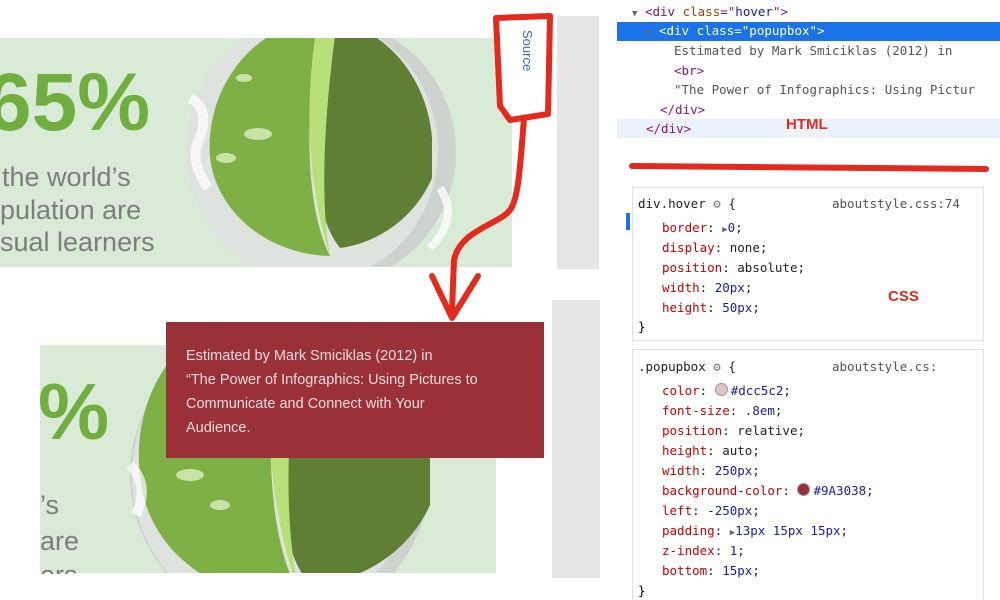 This screenshot has width=1000, height=600. What do you see at coordinates (711, 571) in the screenshot?
I see `rule2-prop-bottom: bottom: 15px;` at bounding box center [711, 571].